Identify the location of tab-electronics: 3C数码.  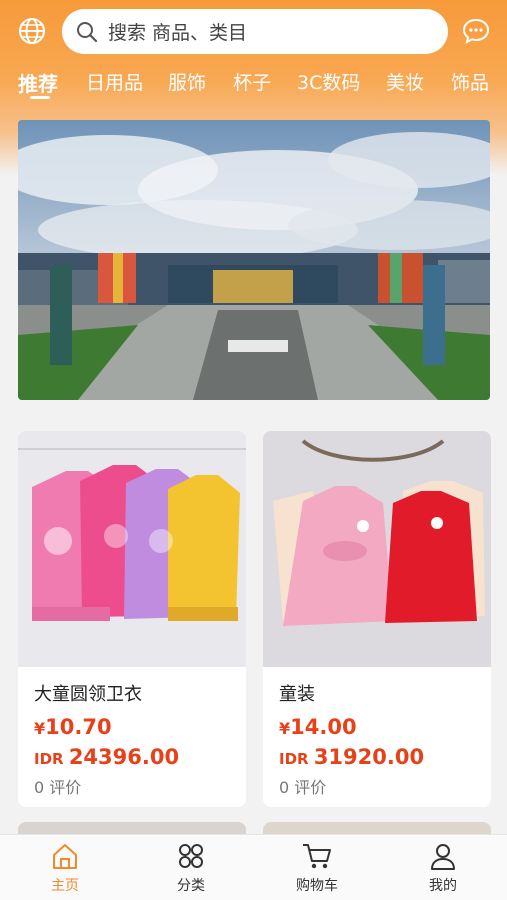
(328, 81).